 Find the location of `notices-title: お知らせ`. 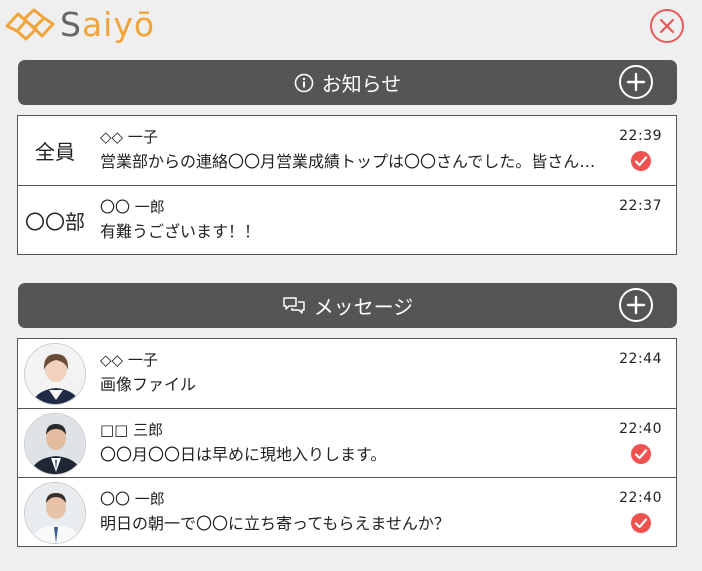

notices-title: お知らせ is located at coordinates (348, 82).